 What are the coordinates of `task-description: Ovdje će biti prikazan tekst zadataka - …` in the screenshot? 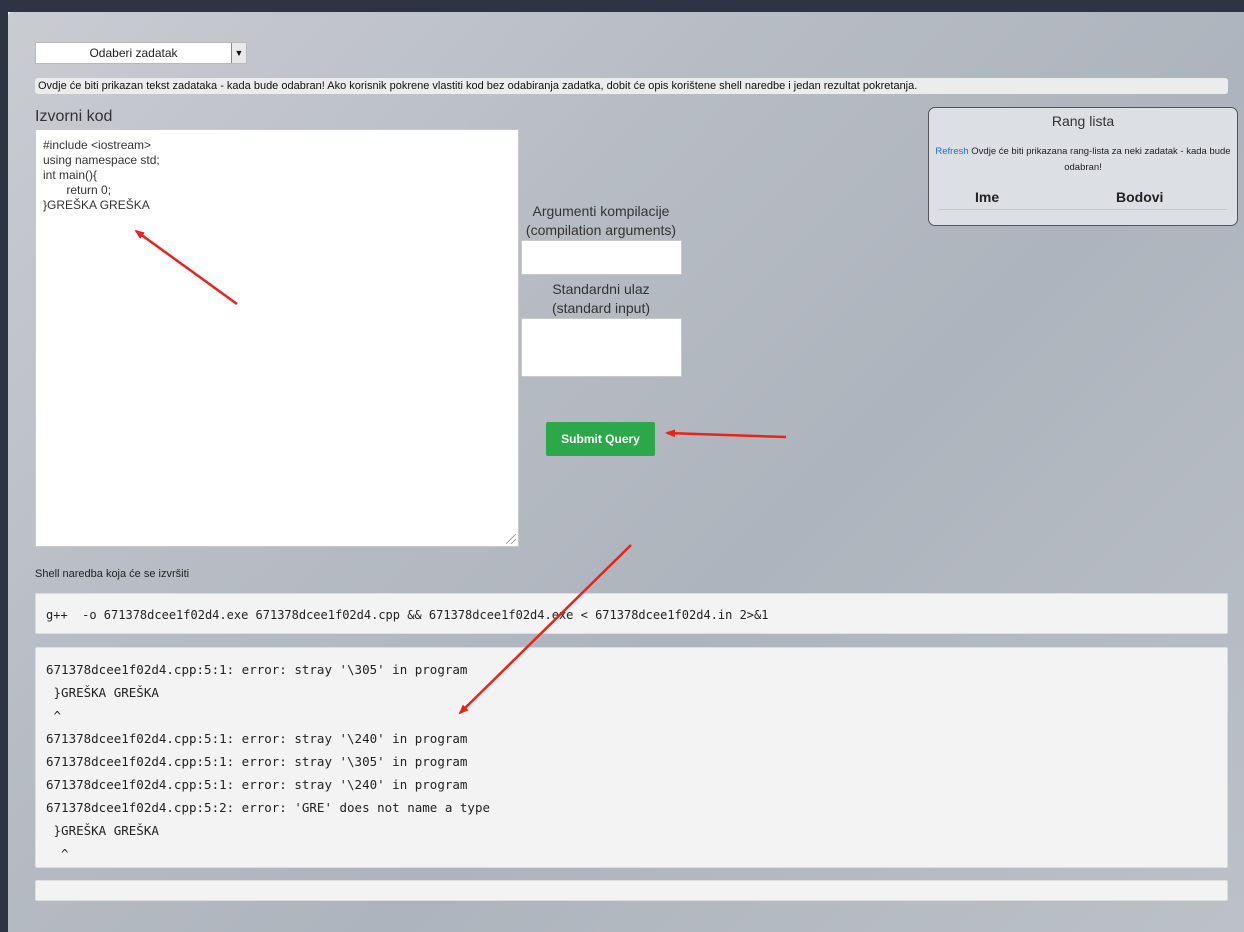 It's located at (631, 86).